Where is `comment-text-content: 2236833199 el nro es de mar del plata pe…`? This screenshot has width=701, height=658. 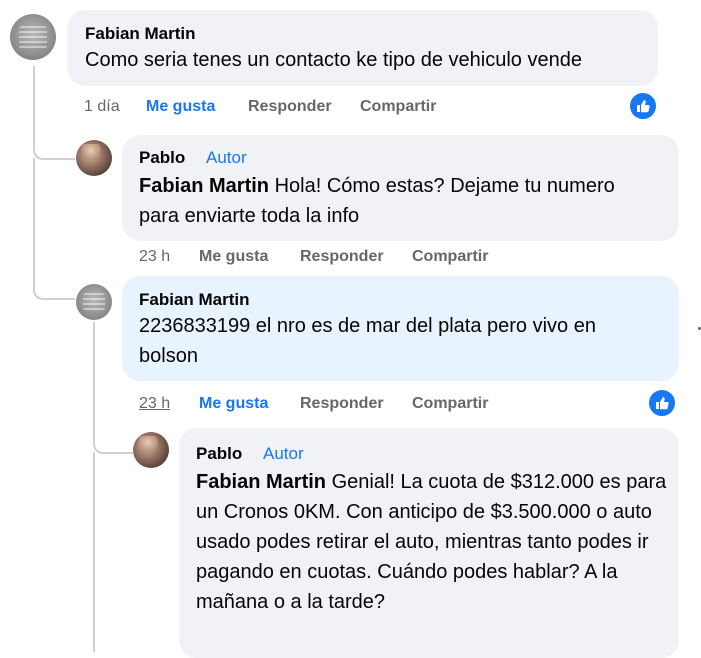
comment-text-content: 2236833199 el nro es de mar del plata pe… is located at coordinates (367, 341).